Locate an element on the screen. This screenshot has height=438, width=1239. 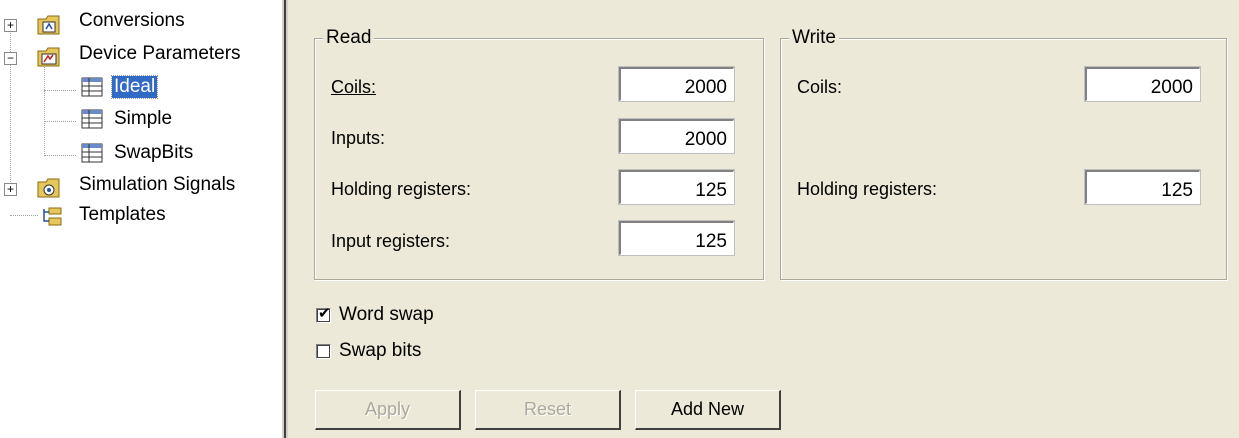
folder-simulation-icon is located at coordinates (49, 188).